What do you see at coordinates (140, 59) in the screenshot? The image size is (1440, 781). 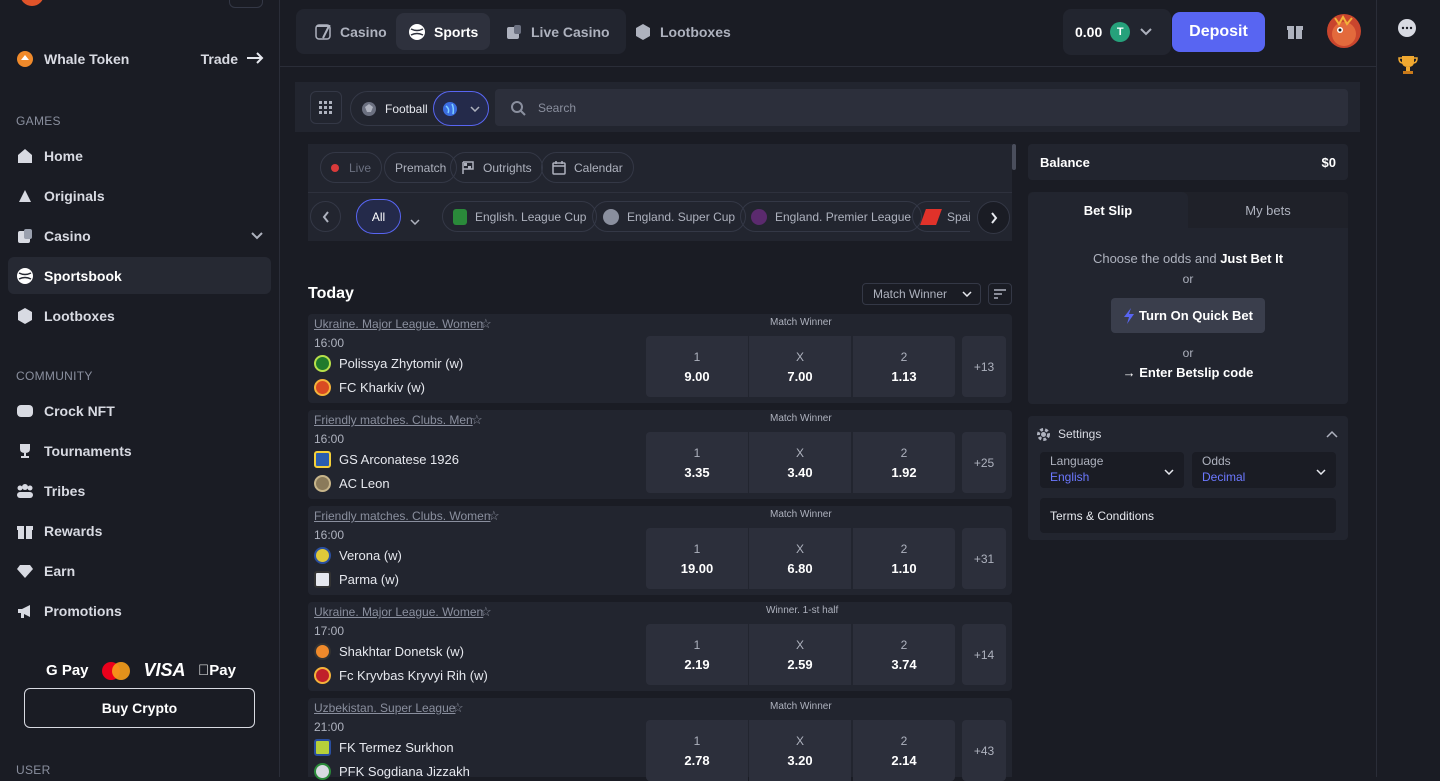 I see `whale-token-row: Whale Token Trade` at bounding box center [140, 59].